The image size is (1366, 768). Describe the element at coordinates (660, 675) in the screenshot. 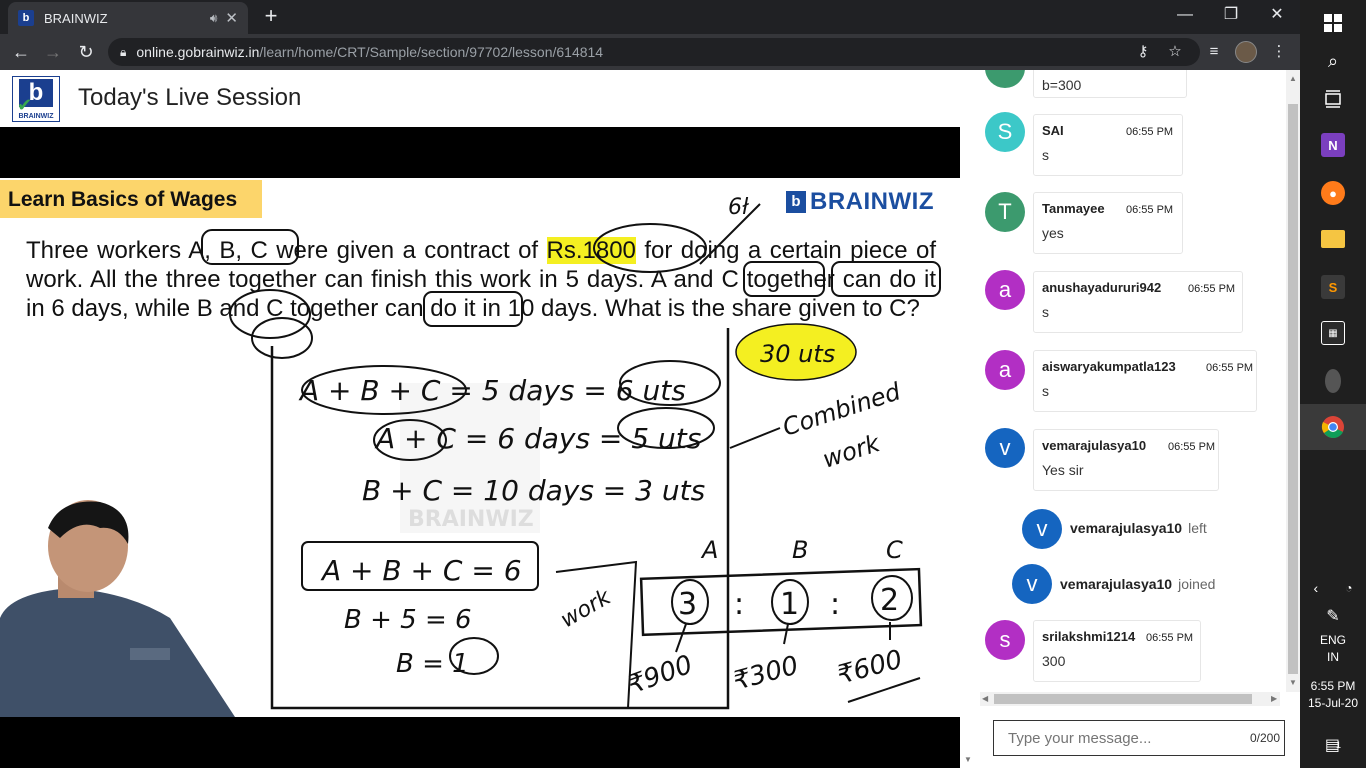

I see `hw-share-a: ₹900` at that location.